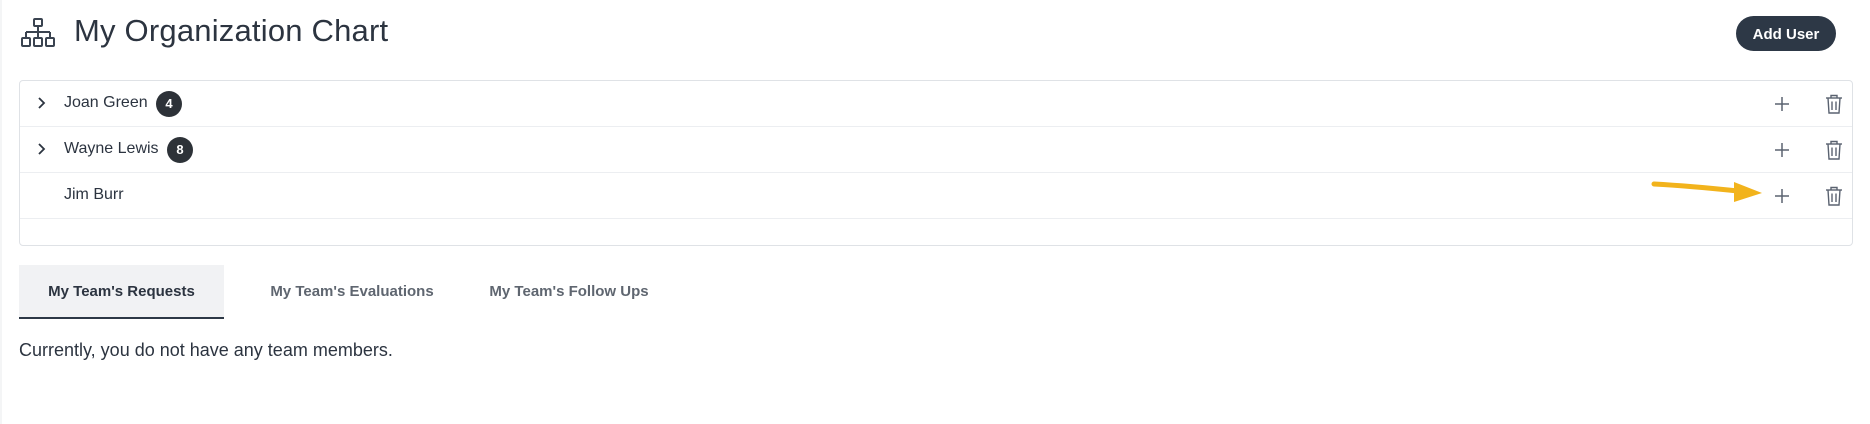 The width and height of the screenshot is (1870, 424). I want to click on tree-row-name: Wayne Lewis, so click(111, 149).